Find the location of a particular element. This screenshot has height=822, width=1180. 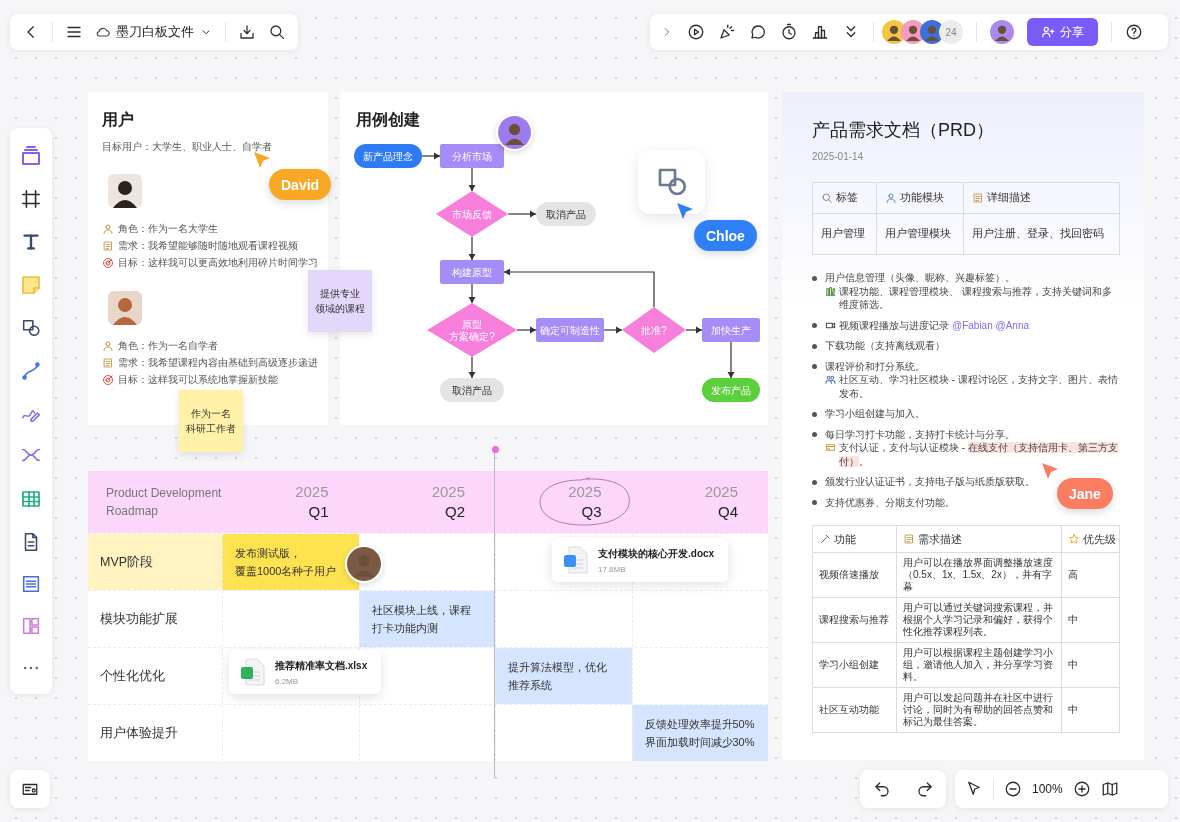

word-file-icon is located at coordinates (576, 560).